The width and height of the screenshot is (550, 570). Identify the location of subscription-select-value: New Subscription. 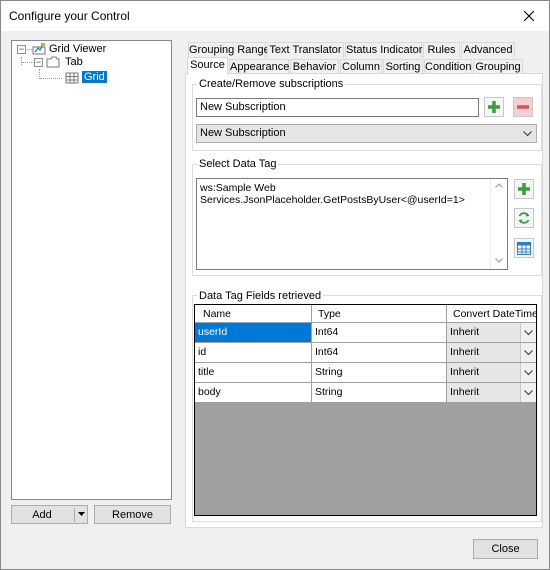
(243, 133).